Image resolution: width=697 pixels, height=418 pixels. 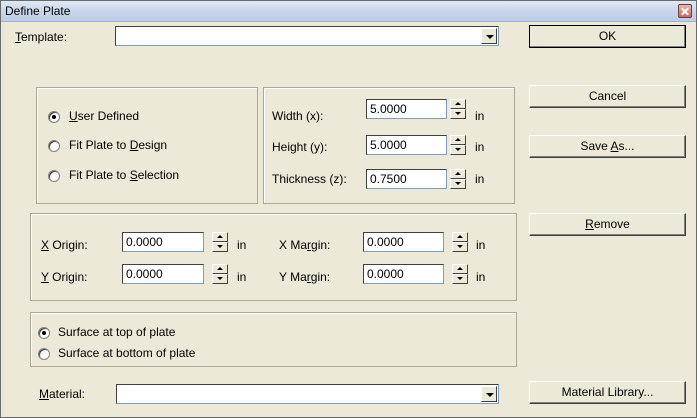 I want to click on y-origin-spinner, so click(x=220, y=274).